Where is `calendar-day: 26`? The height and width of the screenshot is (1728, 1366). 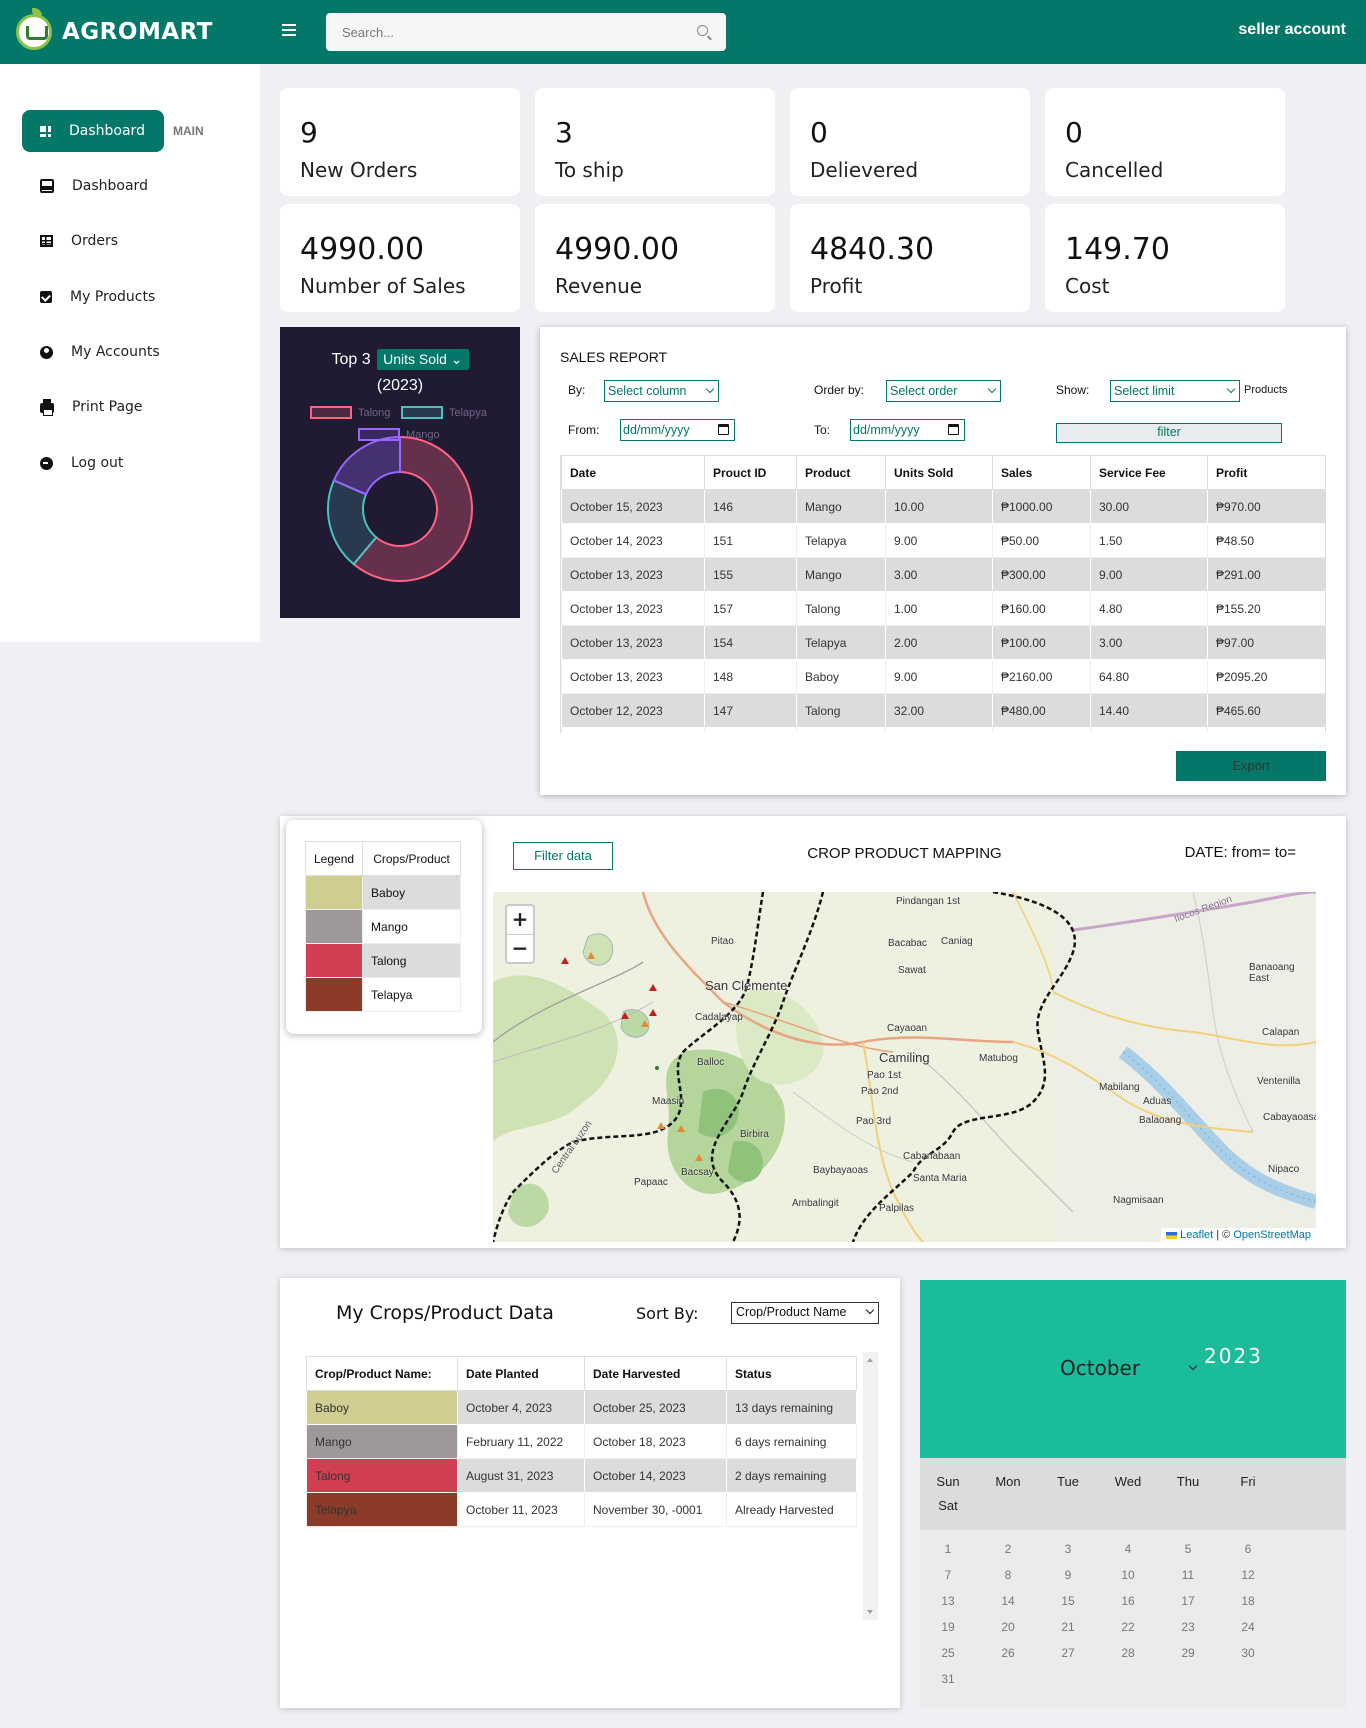 calendar-day: 26 is located at coordinates (1008, 1653).